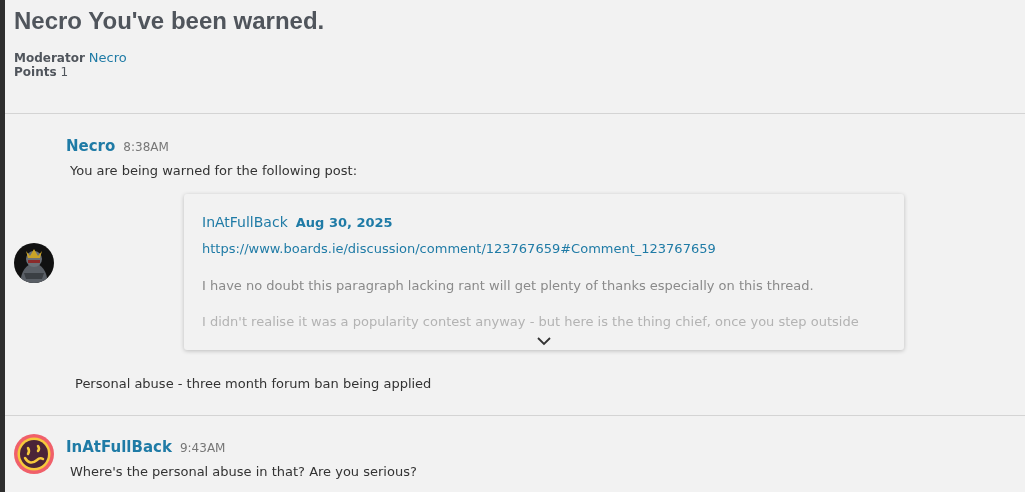 The height and width of the screenshot is (492, 1025). Describe the element at coordinates (544, 249) in the screenshot. I see `quote-link: https://www.boards.ie/discussion/comment/123767659#Comment_123767659` at that location.